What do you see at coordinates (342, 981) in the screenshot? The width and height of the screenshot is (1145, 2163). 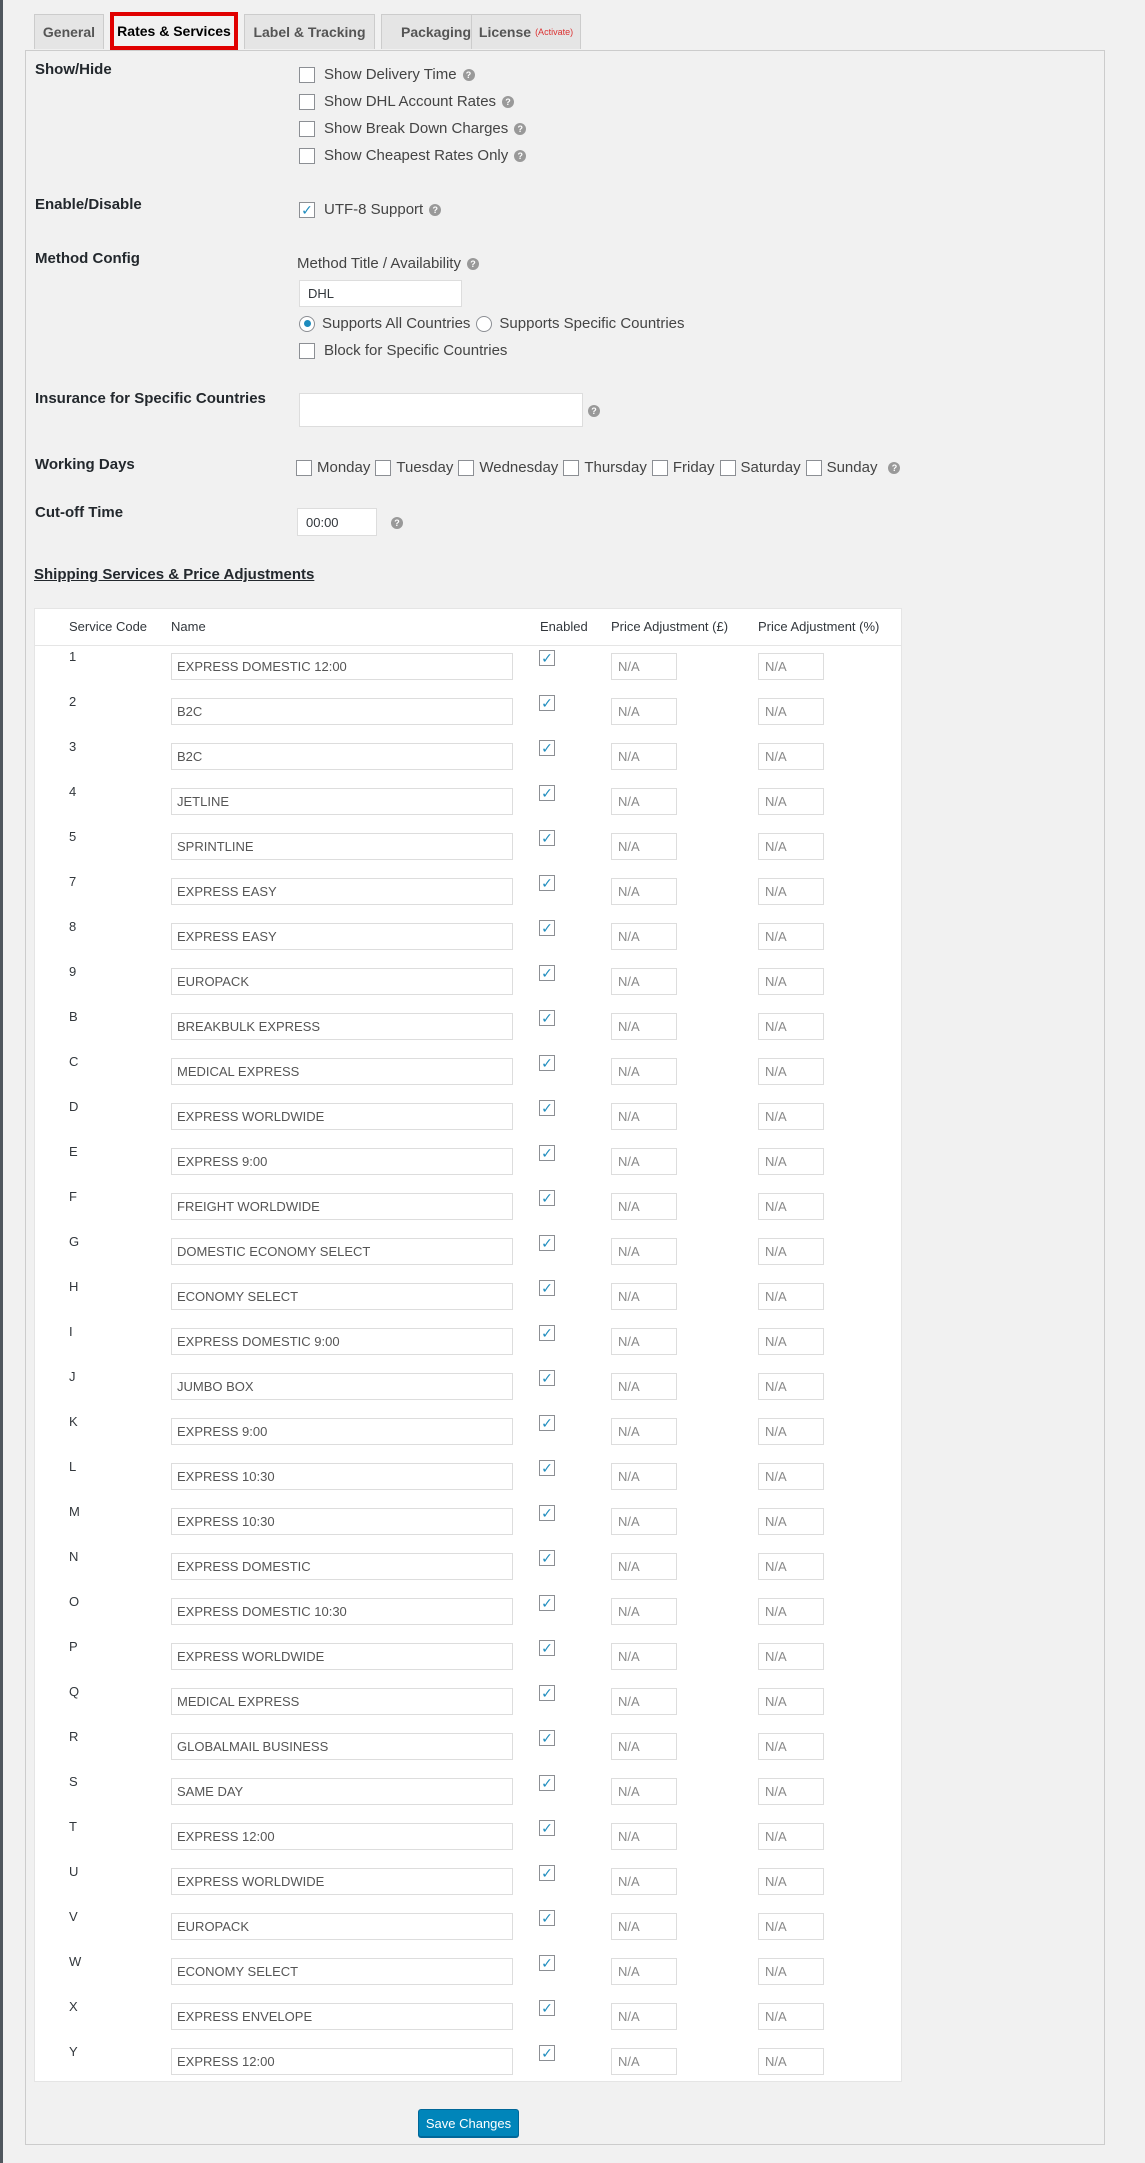 I see `service-name-input: EUROPACK` at bounding box center [342, 981].